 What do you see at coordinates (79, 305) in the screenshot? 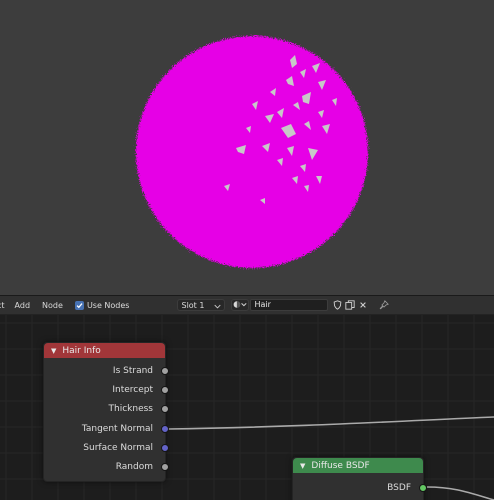
I see `checkmark-icon` at bounding box center [79, 305].